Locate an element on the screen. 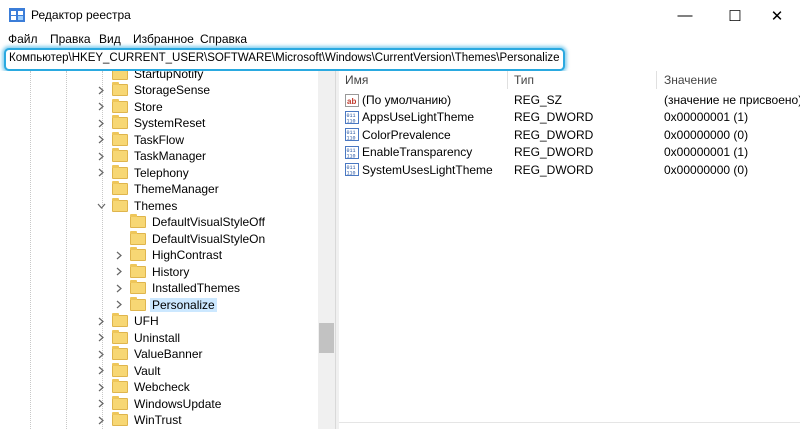 Image resolution: width=800 pixels, height=429 pixels. tree-item-label: Themes is located at coordinates (156, 205).